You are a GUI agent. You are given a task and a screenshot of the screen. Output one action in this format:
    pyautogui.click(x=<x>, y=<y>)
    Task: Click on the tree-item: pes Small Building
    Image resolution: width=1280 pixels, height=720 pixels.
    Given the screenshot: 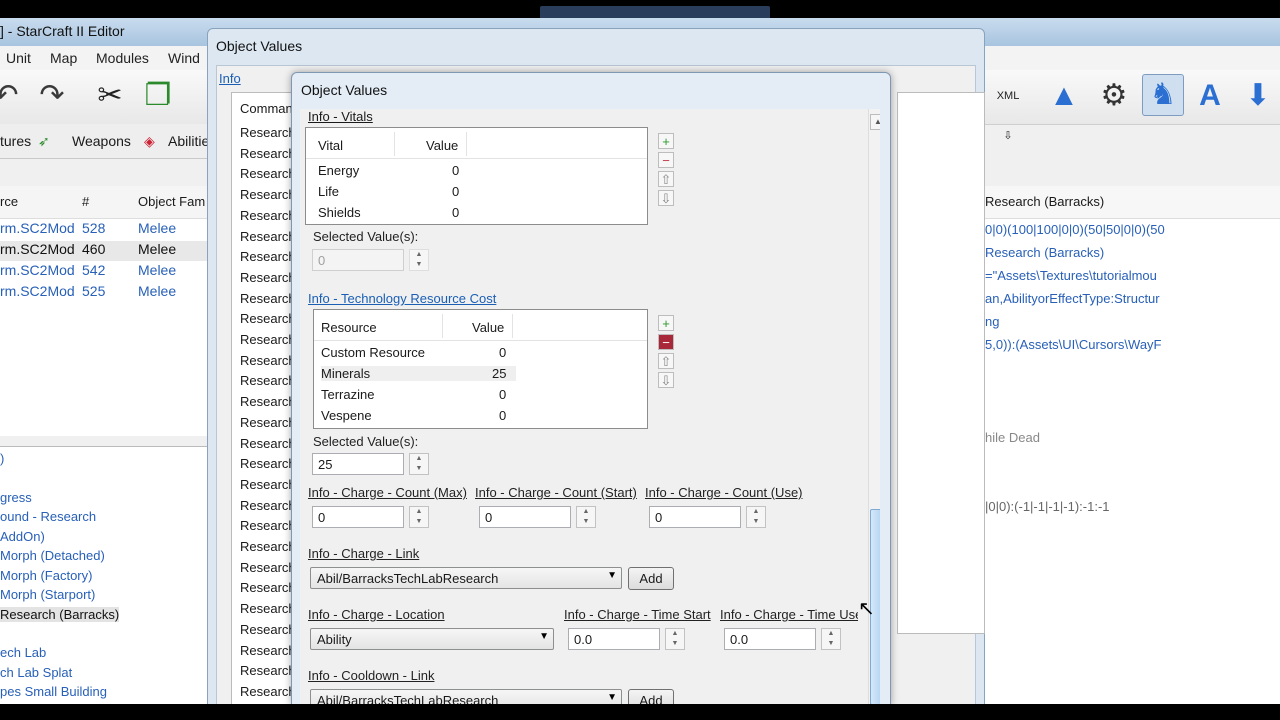 What is the action you would take?
    pyautogui.click(x=53, y=691)
    